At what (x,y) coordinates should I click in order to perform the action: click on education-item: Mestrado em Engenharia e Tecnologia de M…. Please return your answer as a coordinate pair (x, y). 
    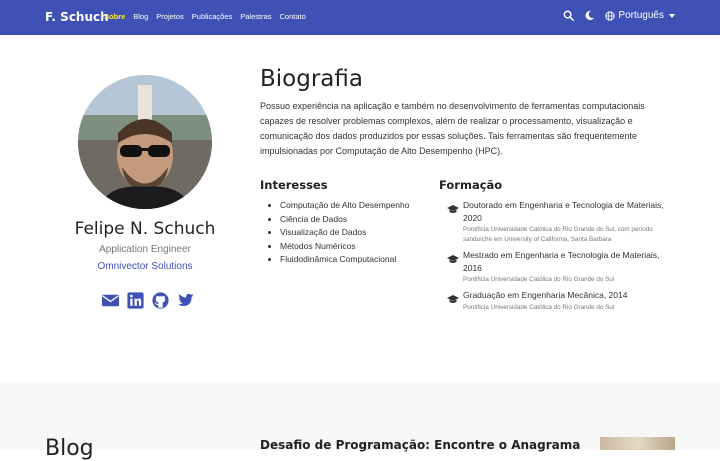
    Looking at the image, I should click on (559, 267).